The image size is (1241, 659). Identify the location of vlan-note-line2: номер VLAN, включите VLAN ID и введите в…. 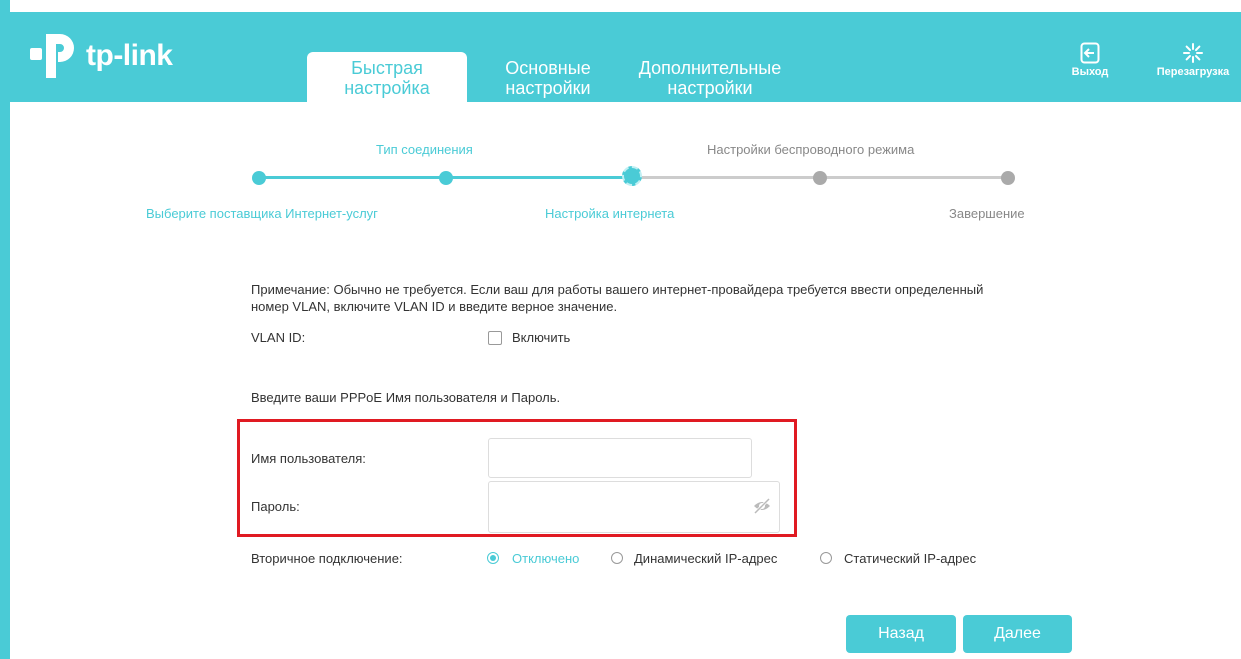
(434, 306).